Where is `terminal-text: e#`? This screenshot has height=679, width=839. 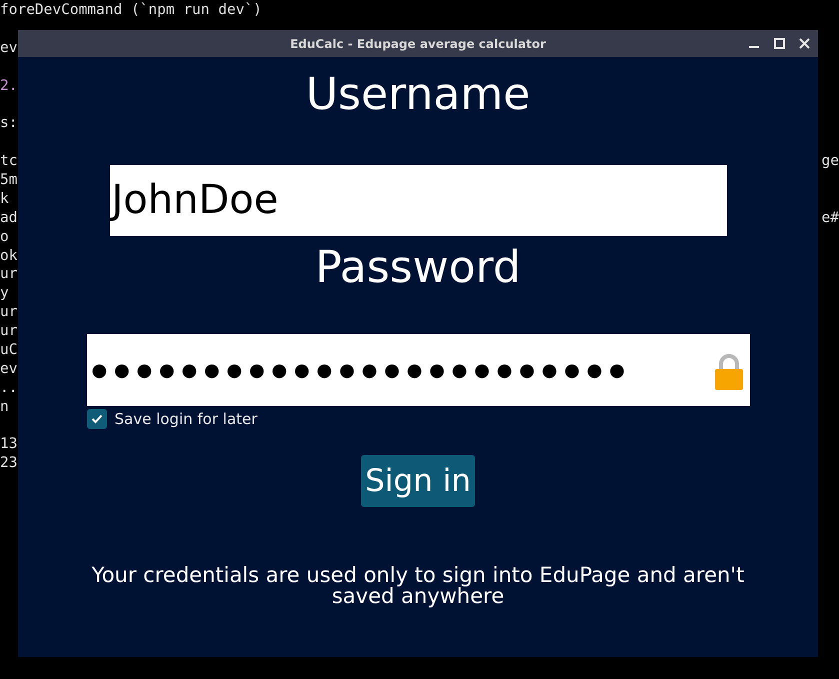
terminal-text: e# is located at coordinates (830, 218).